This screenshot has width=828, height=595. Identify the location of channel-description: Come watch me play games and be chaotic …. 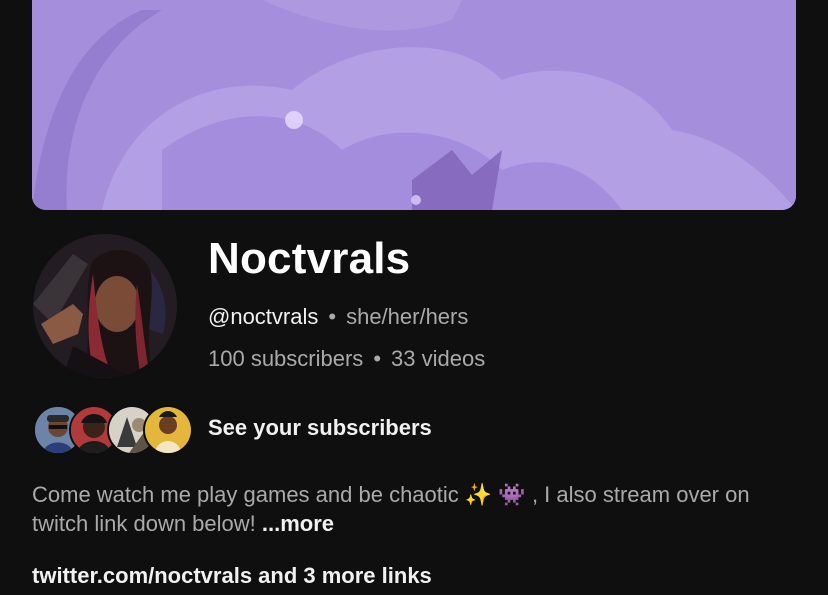
(412, 509).